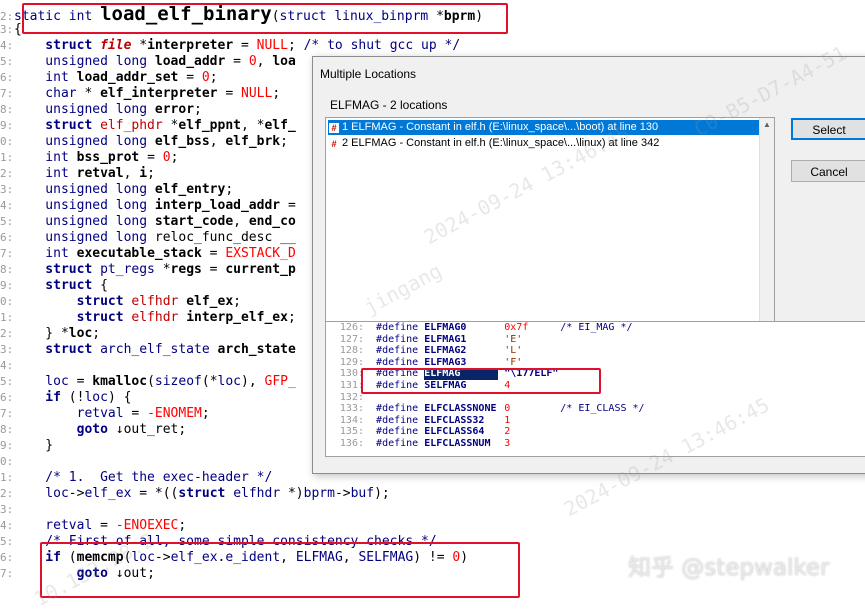 This screenshot has width=865, height=611. I want to click on code-line: 4: retval = -ENOEXEC;, so click(93, 526).